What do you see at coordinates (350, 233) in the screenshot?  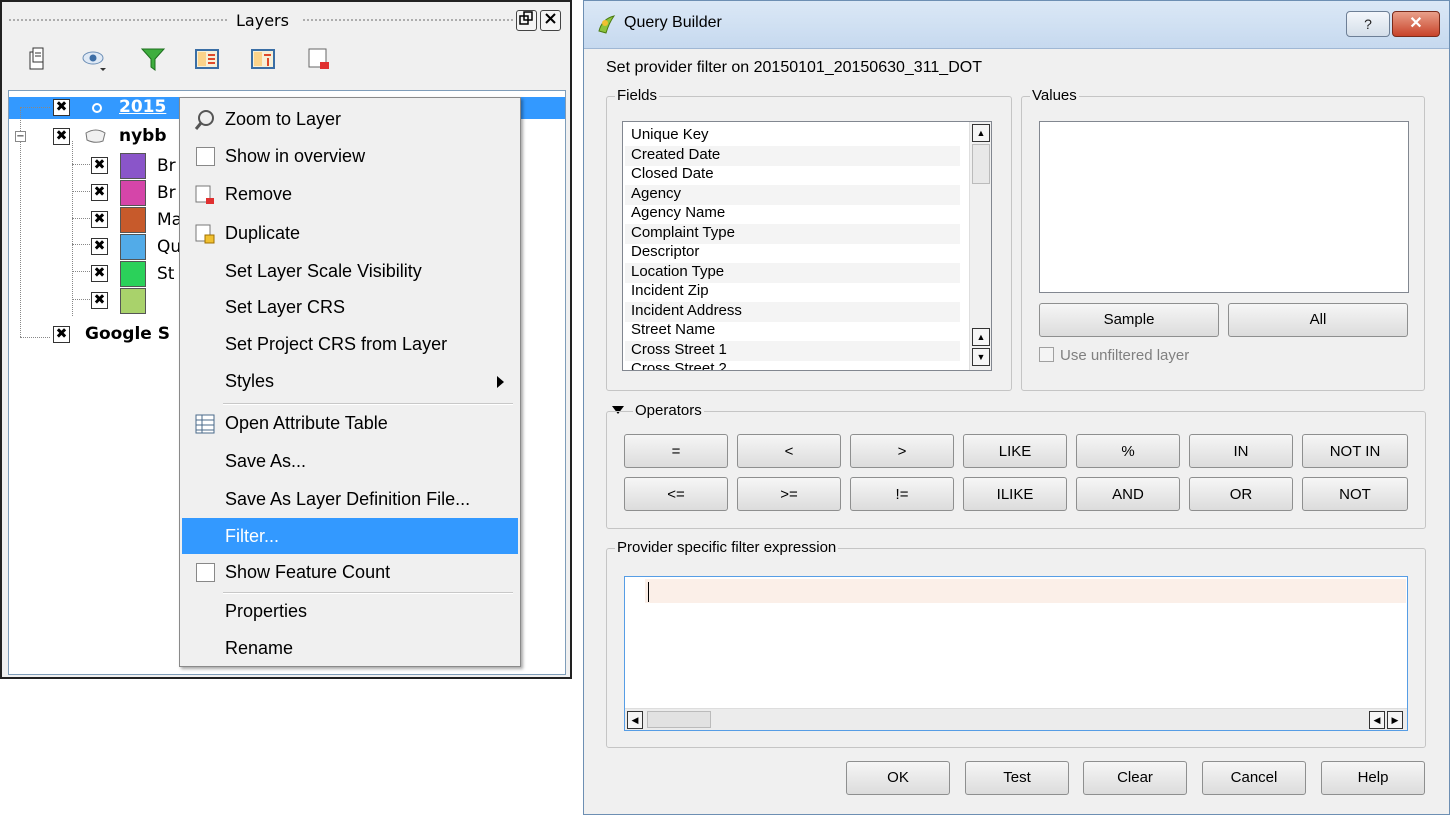 I see `menu-item-duplicate: Duplicate` at bounding box center [350, 233].